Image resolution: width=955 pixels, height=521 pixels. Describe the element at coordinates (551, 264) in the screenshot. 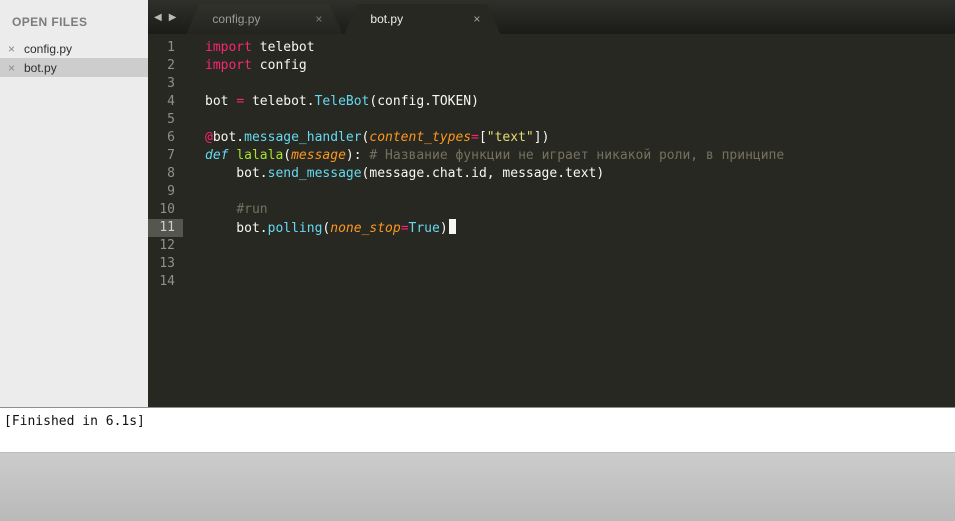

I see `code-line: 13` at that location.